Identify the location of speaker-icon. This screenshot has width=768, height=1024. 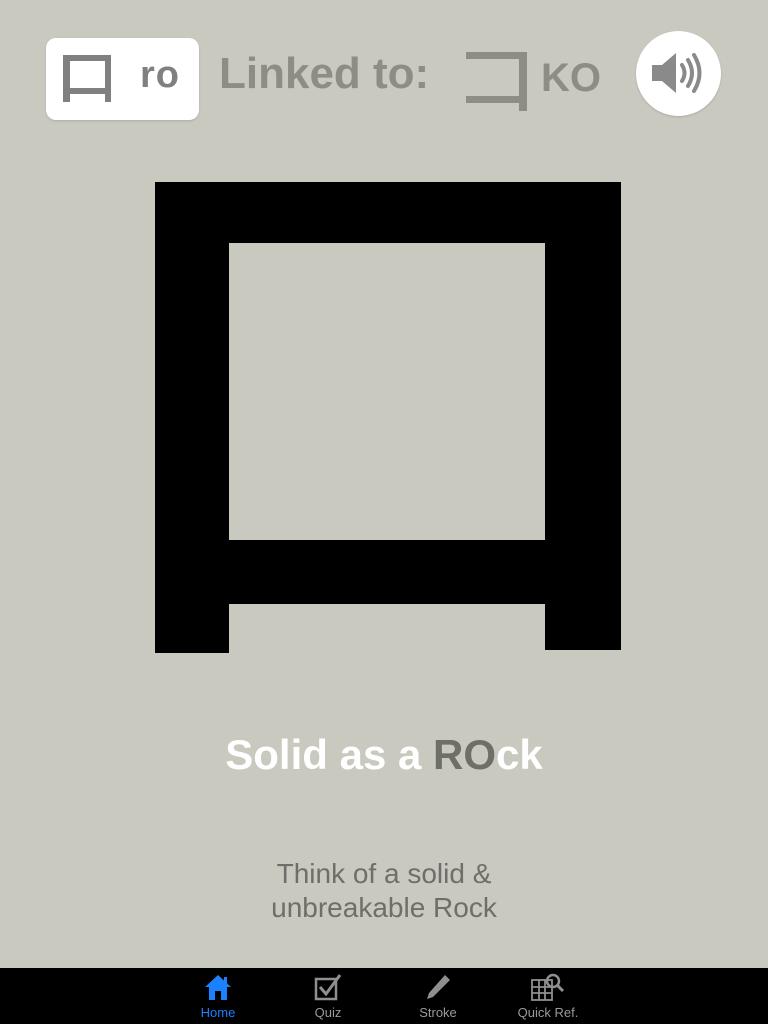
(677, 73).